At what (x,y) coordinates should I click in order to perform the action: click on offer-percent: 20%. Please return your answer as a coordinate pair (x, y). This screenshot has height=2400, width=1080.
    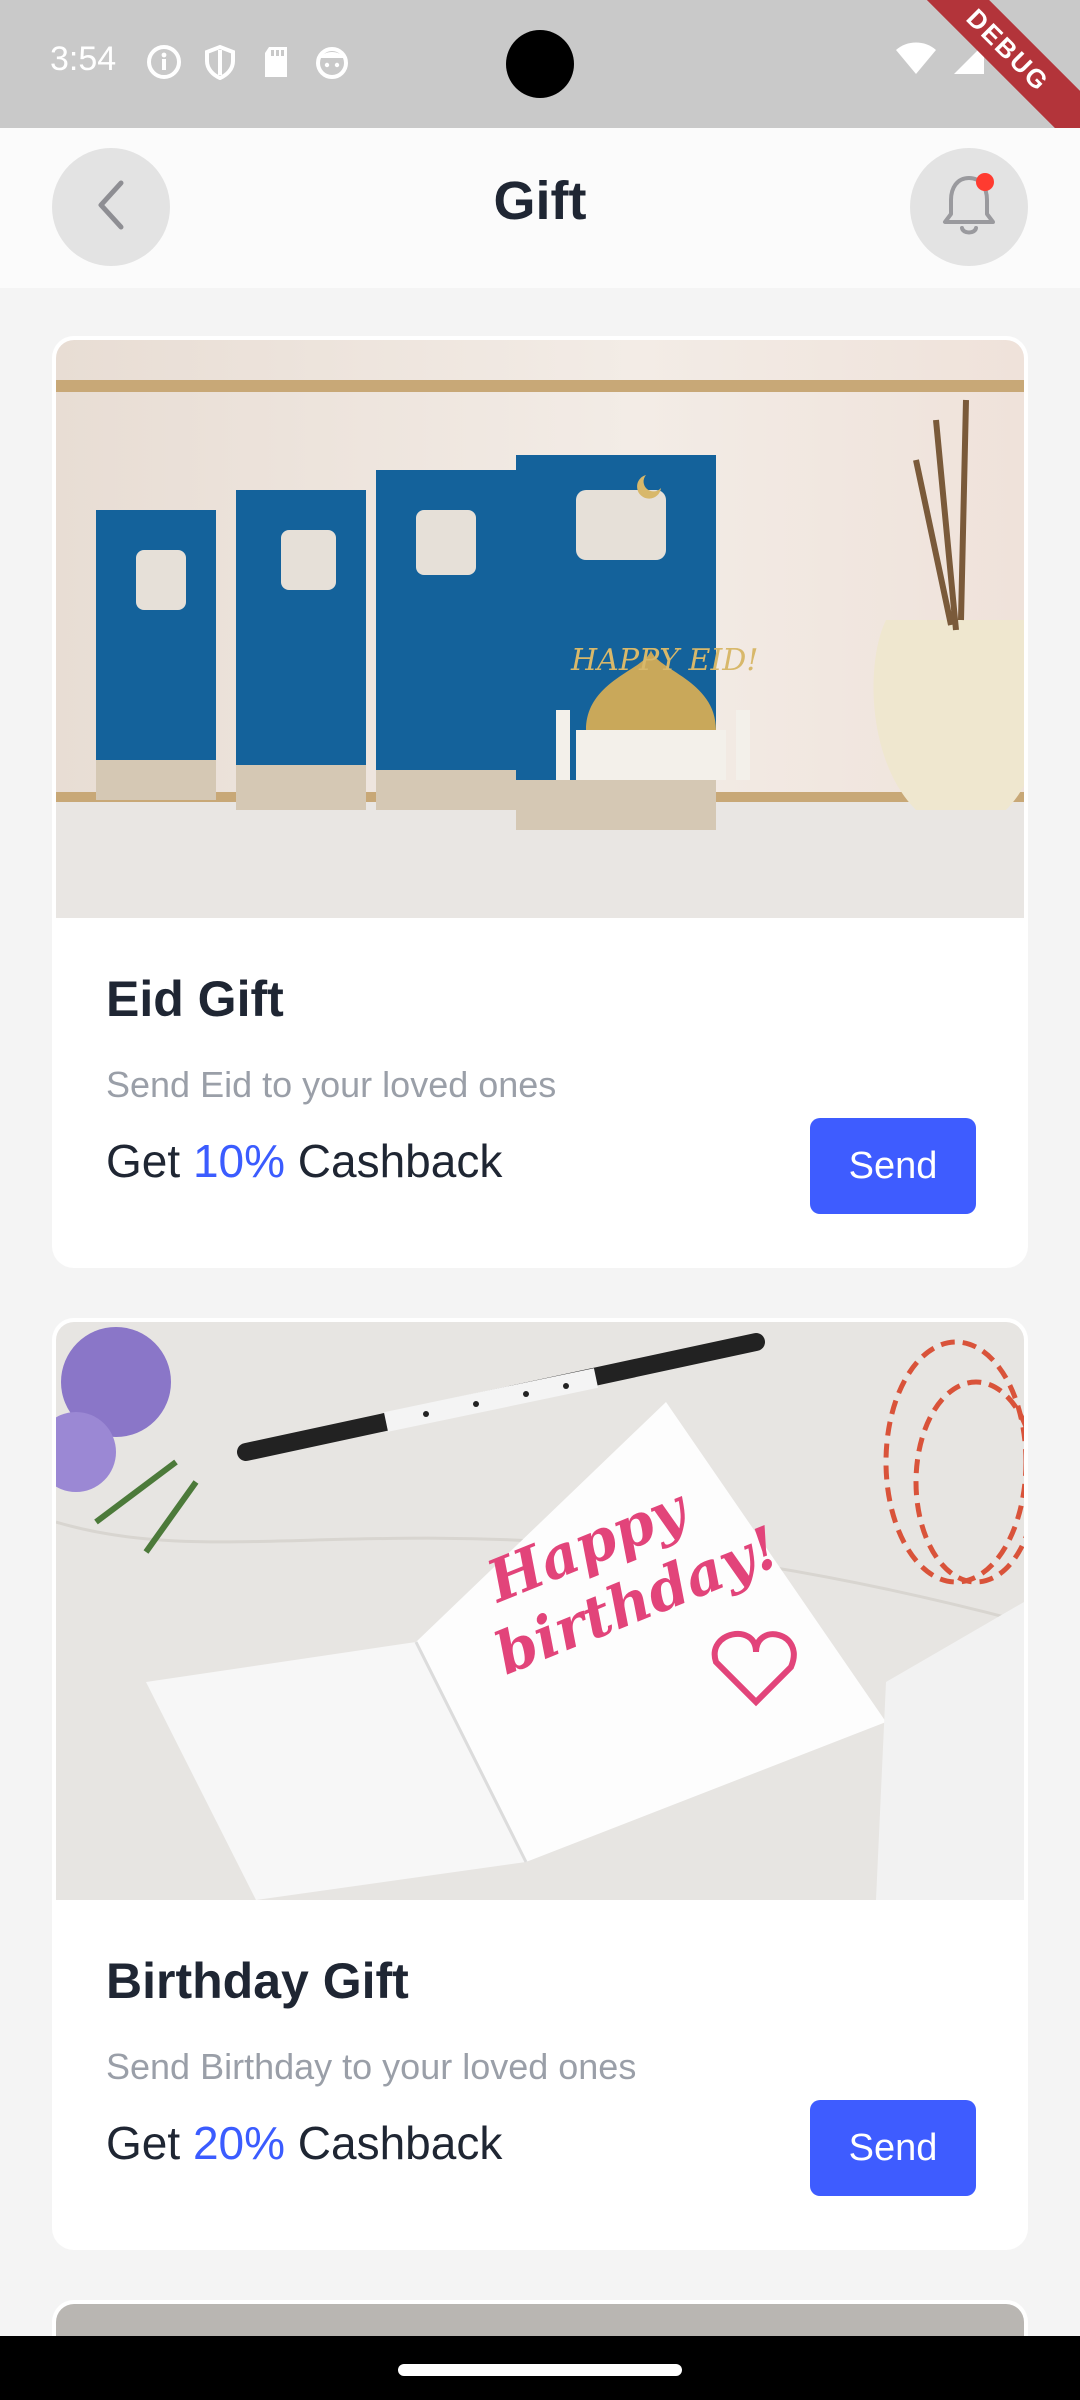
    Looking at the image, I should click on (239, 2143).